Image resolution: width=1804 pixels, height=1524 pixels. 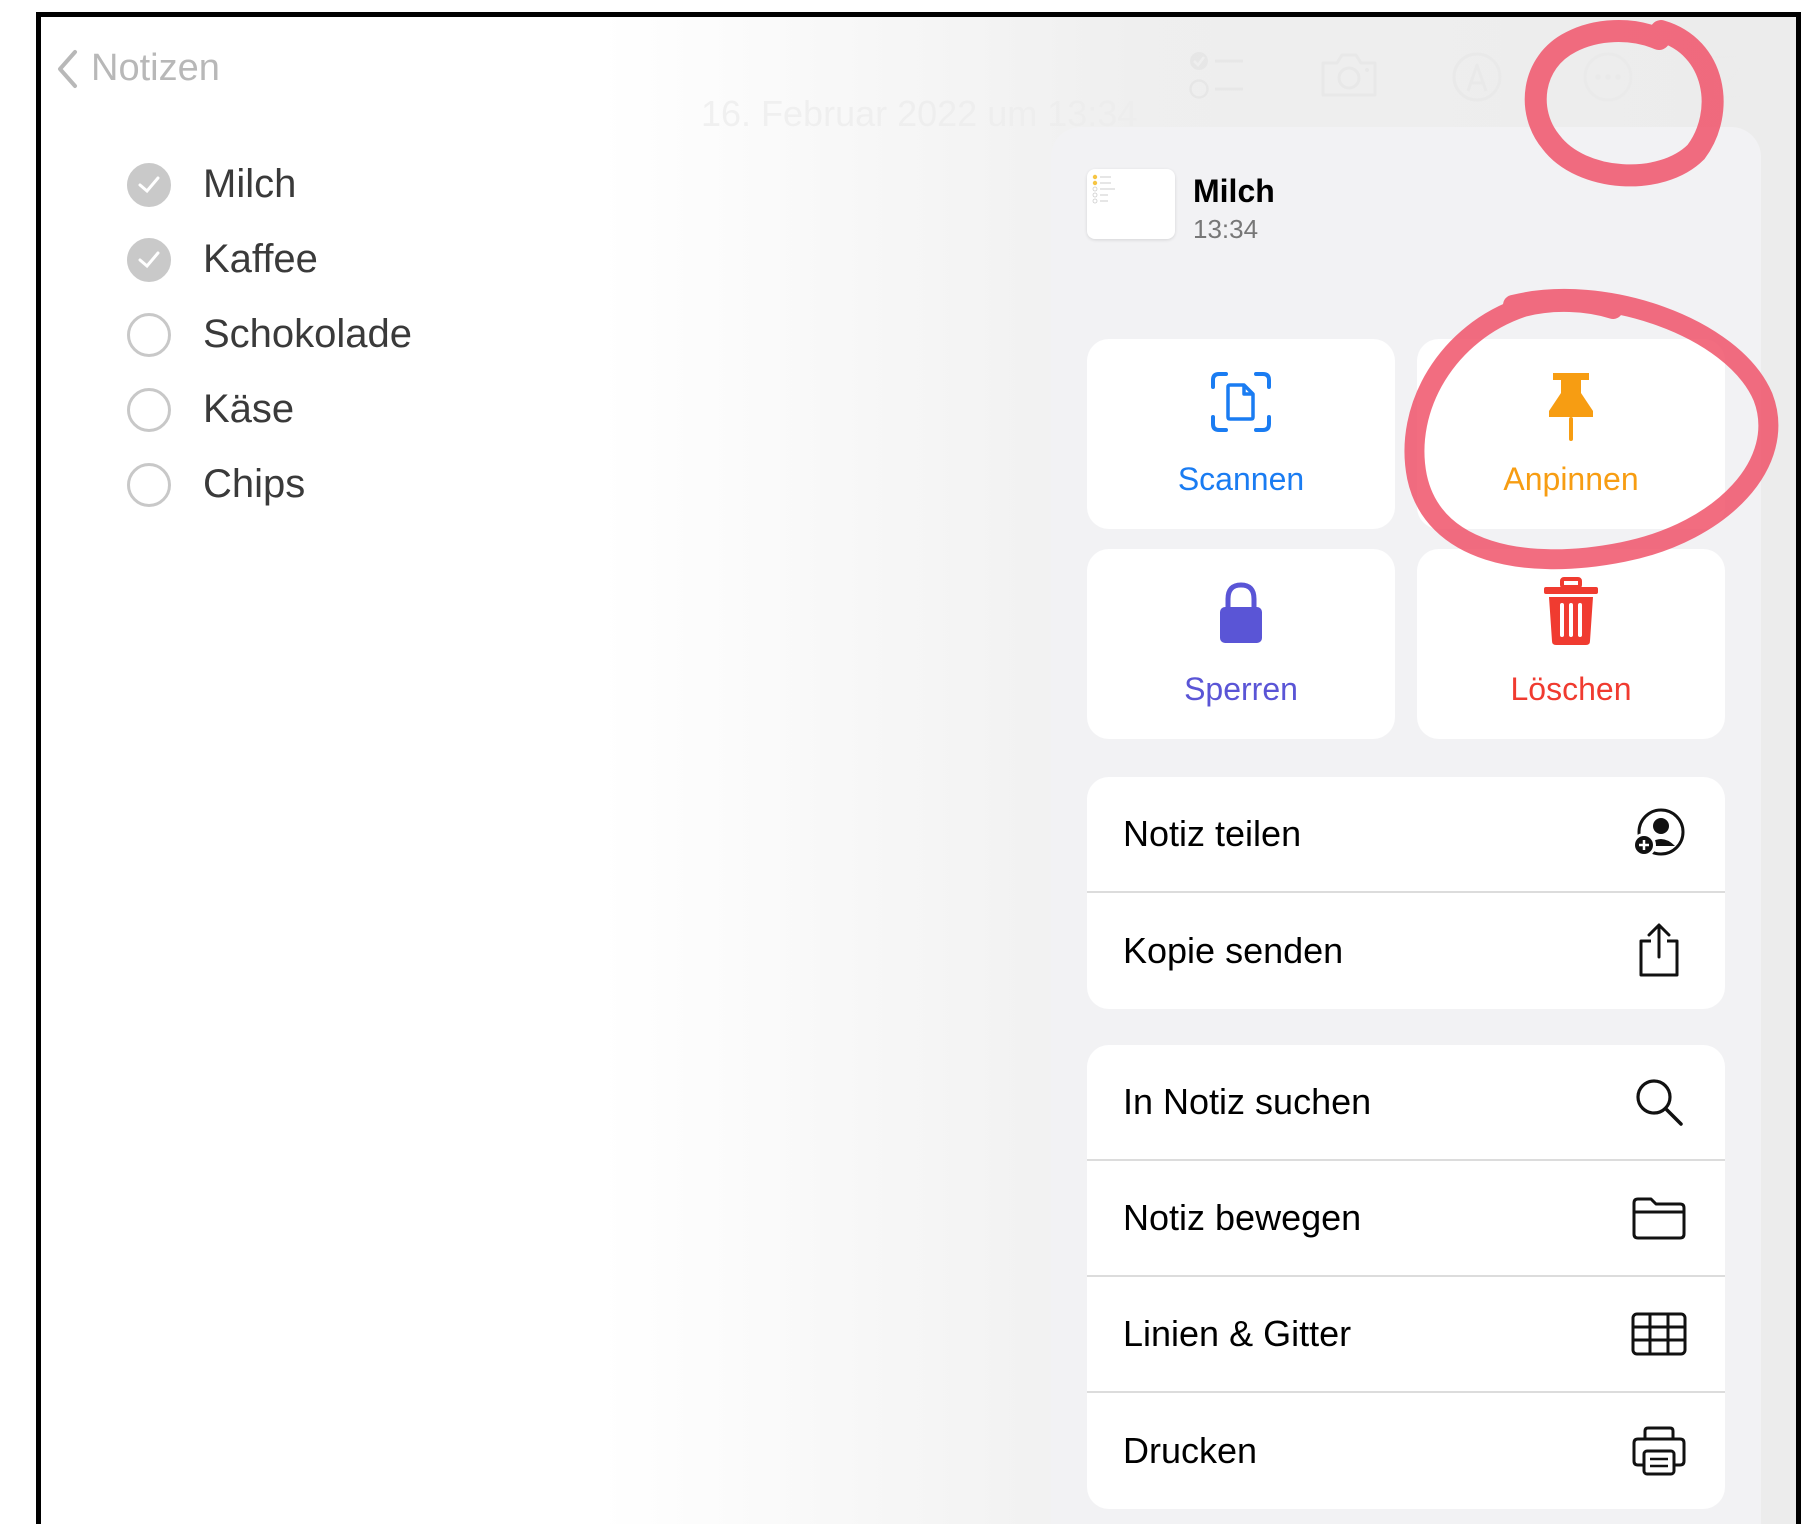 What do you see at coordinates (260, 259) in the screenshot?
I see `checklist-text: Kaffee` at bounding box center [260, 259].